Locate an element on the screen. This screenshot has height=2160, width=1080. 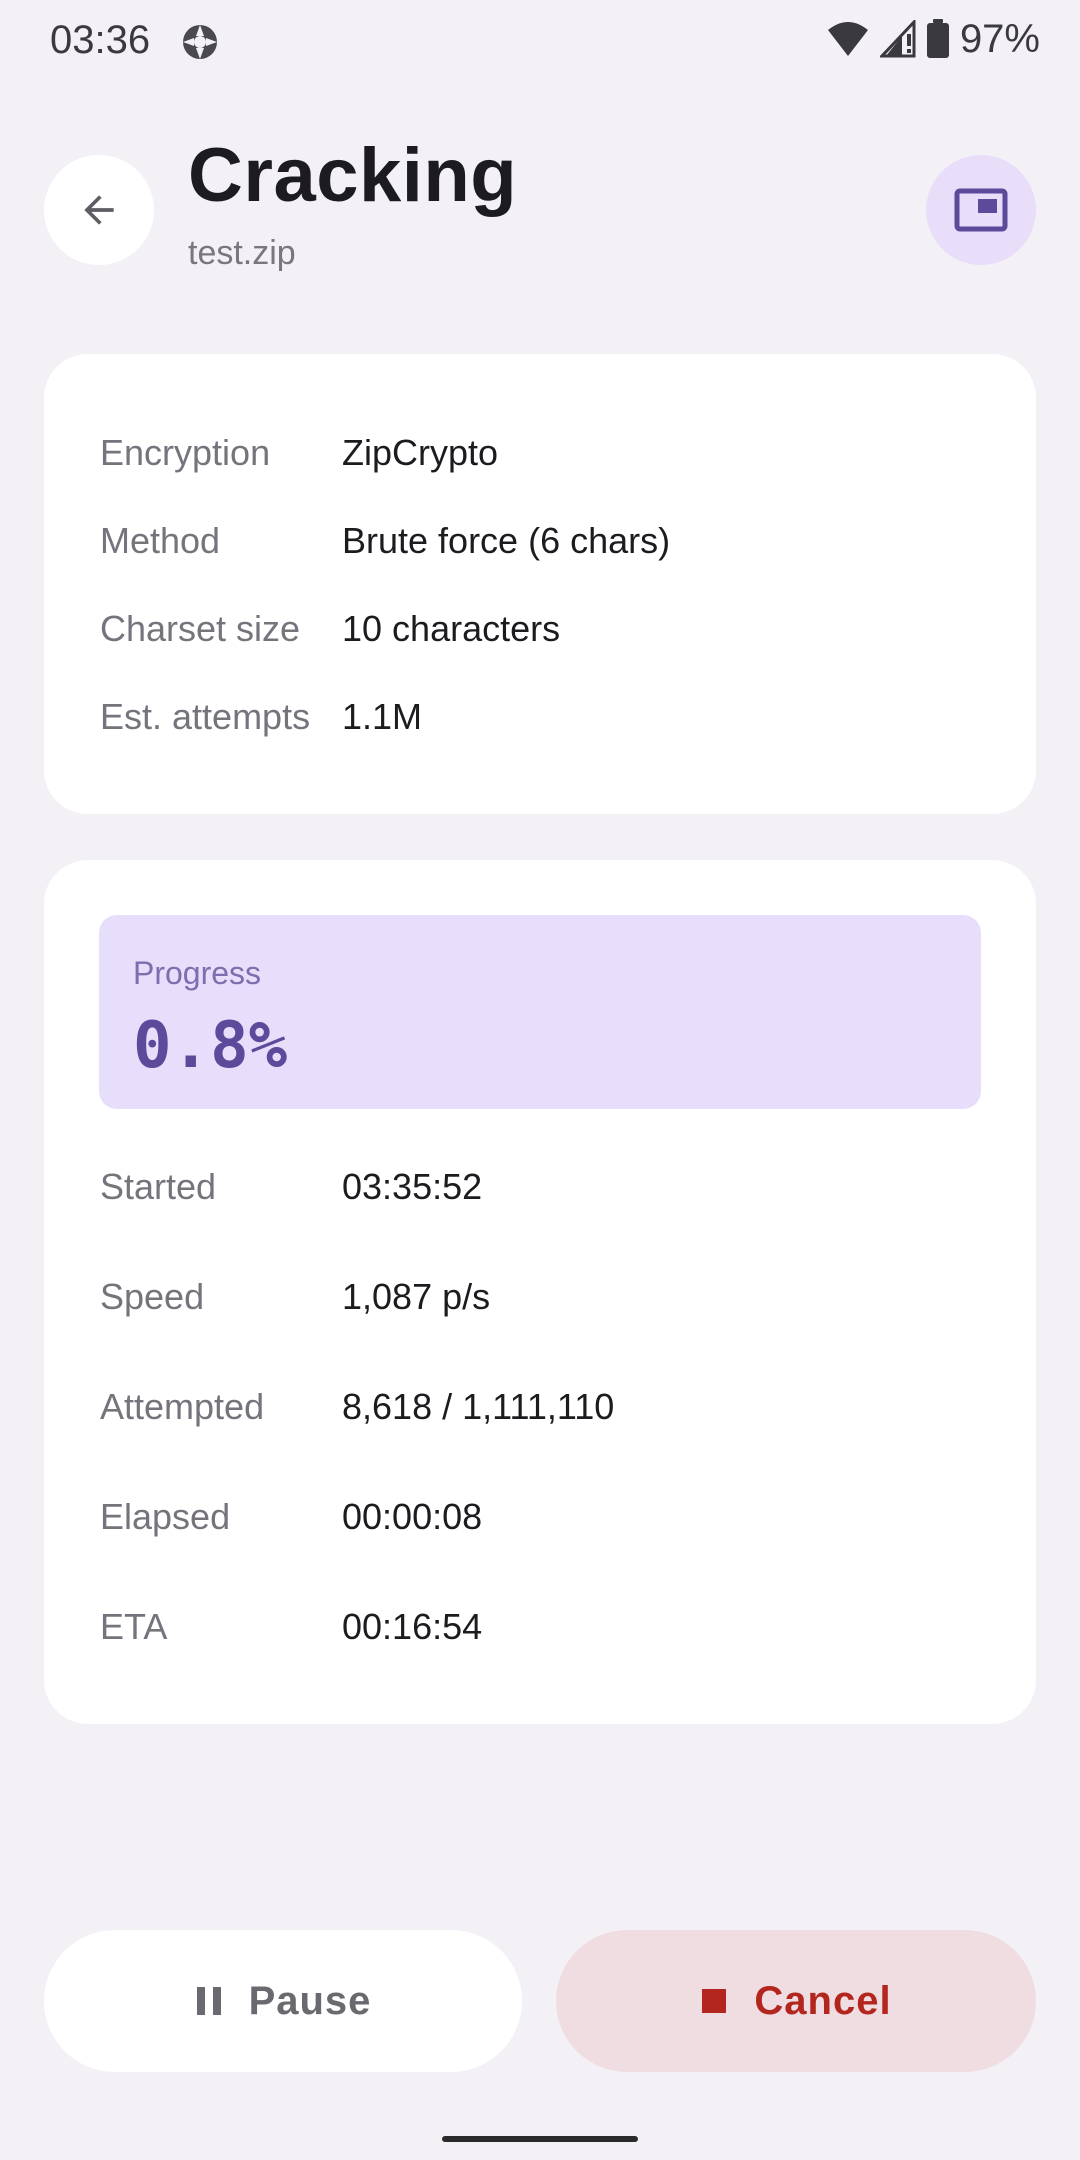
page-title: Cracking is located at coordinates (353, 175).